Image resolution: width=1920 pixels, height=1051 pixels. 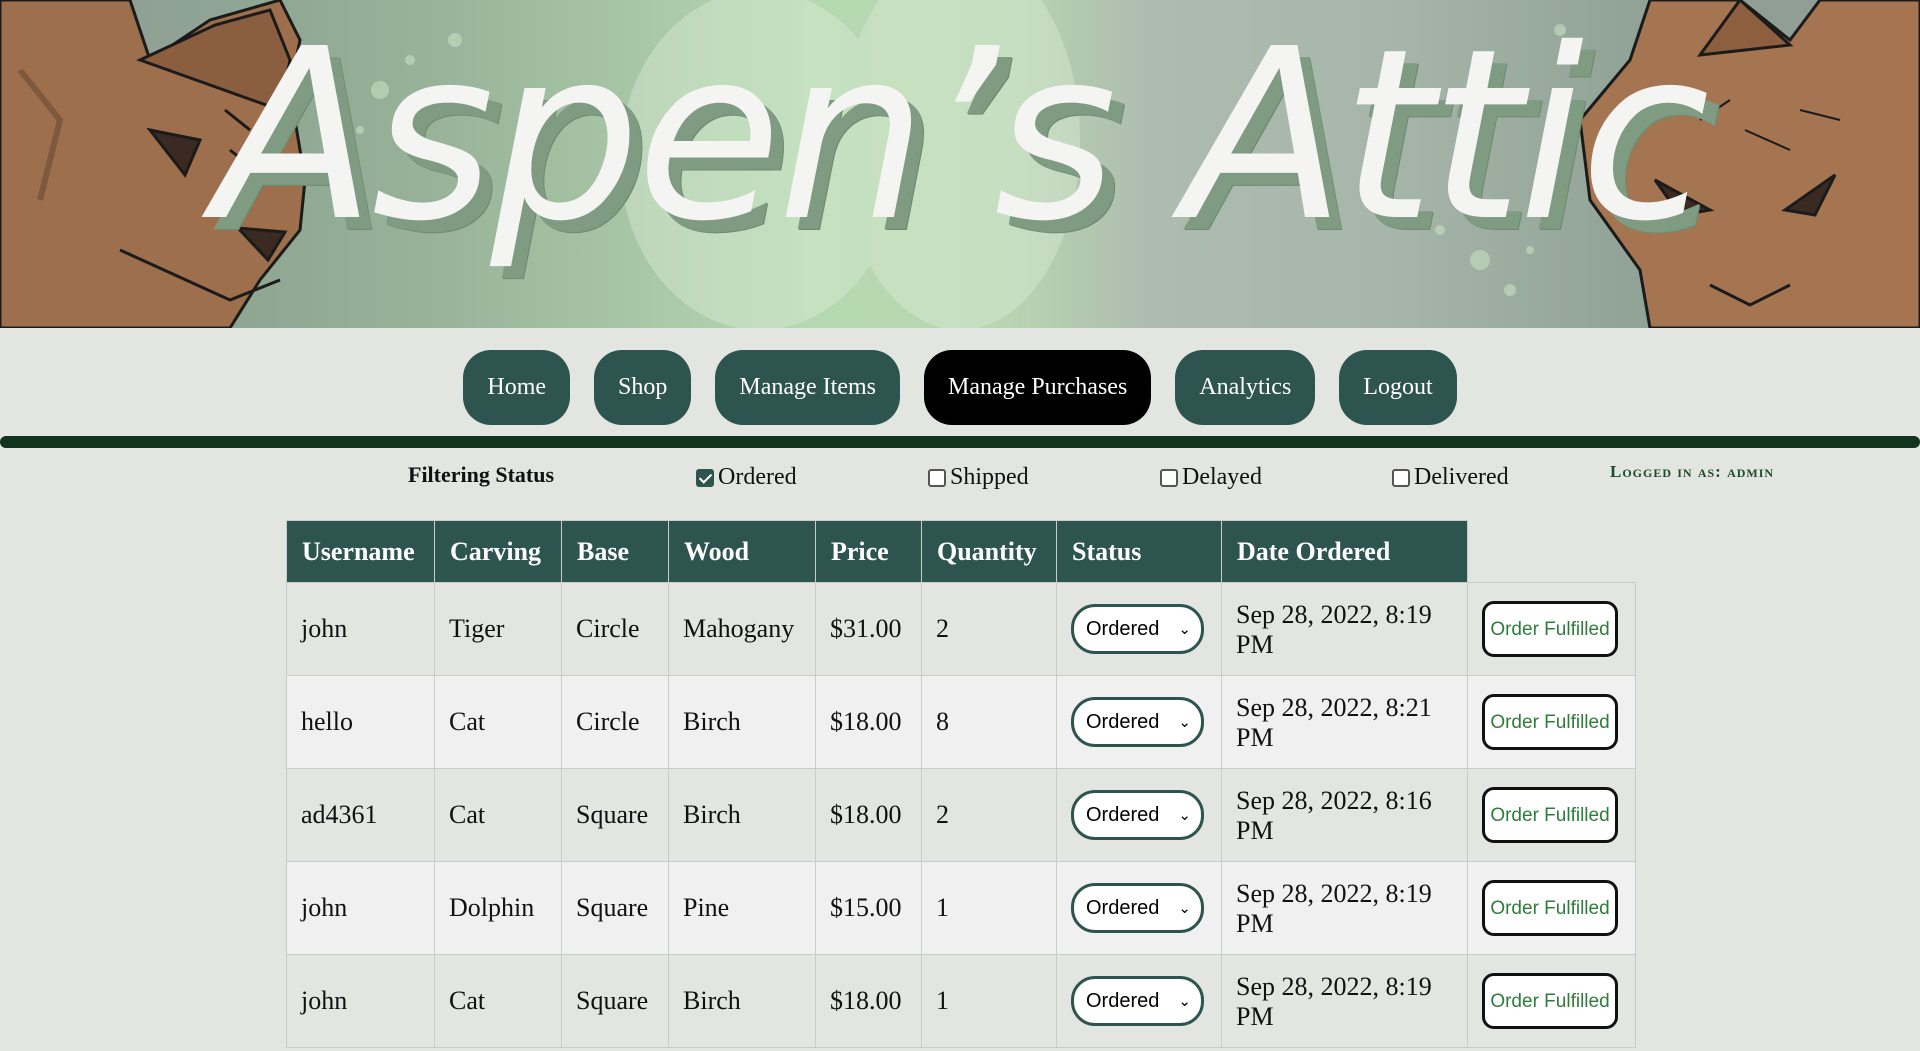 I want to click on cell-wood: Pine, so click(x=742, y=908).